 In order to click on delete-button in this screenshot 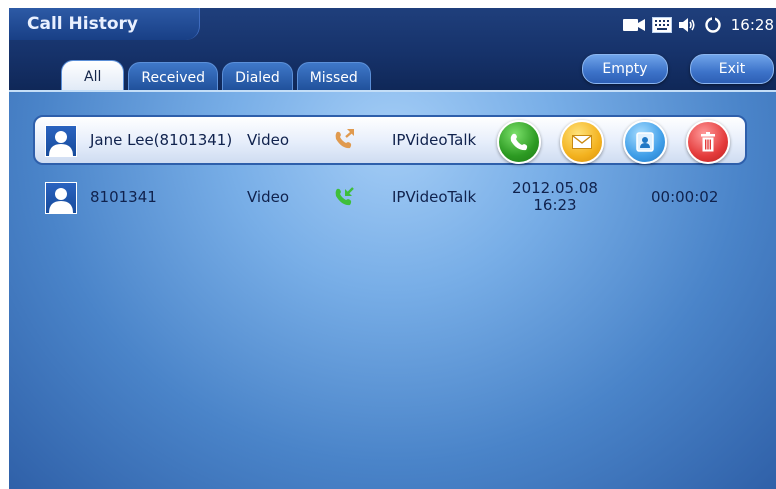, I will do `click(708, 142)`.